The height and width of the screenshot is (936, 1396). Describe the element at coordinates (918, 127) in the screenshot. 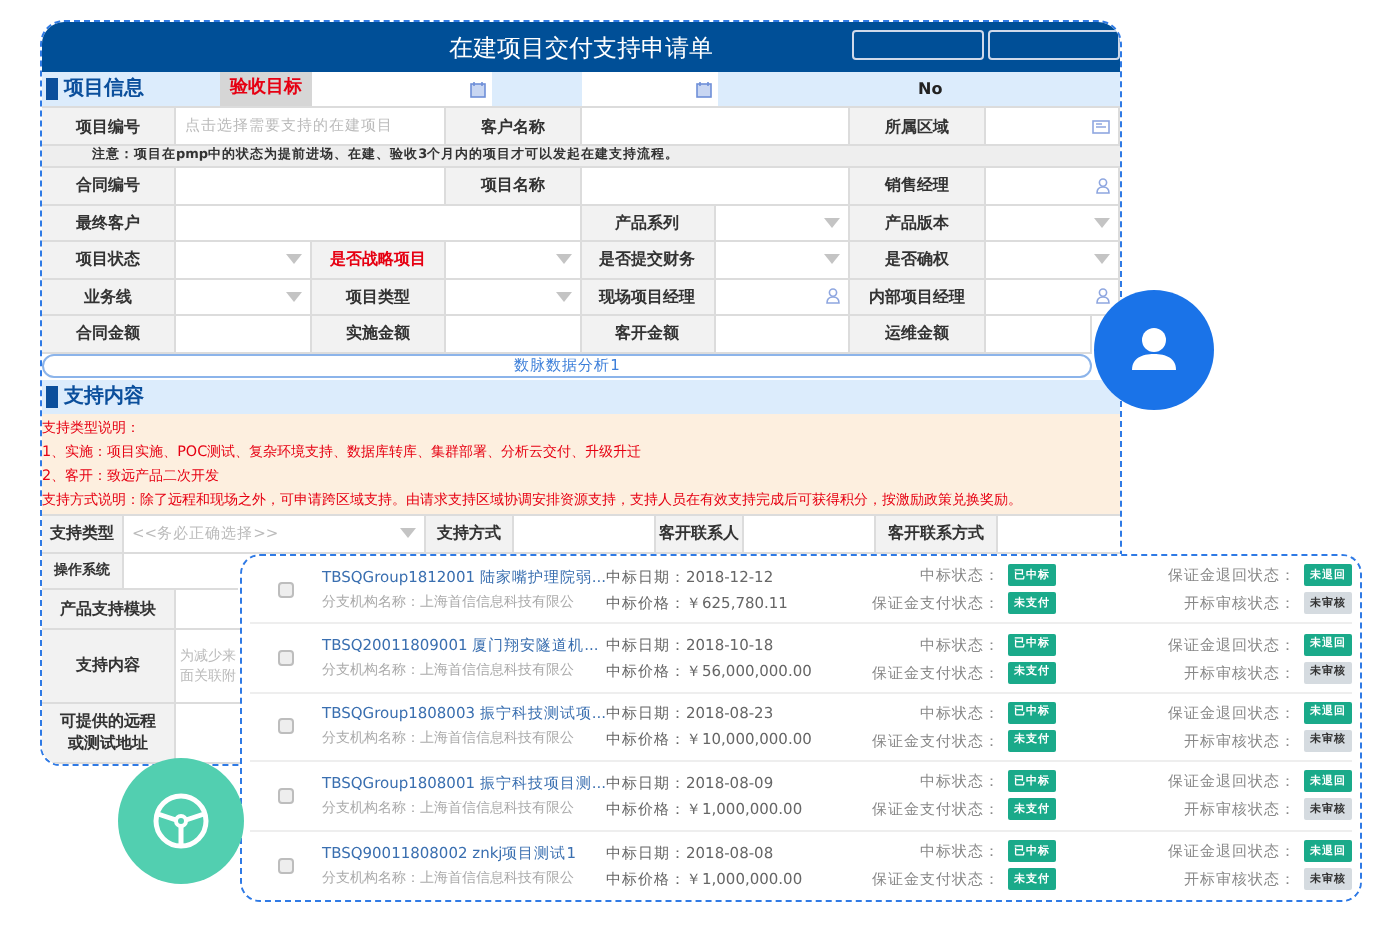

I see `field-label: 所属区域` at that location.